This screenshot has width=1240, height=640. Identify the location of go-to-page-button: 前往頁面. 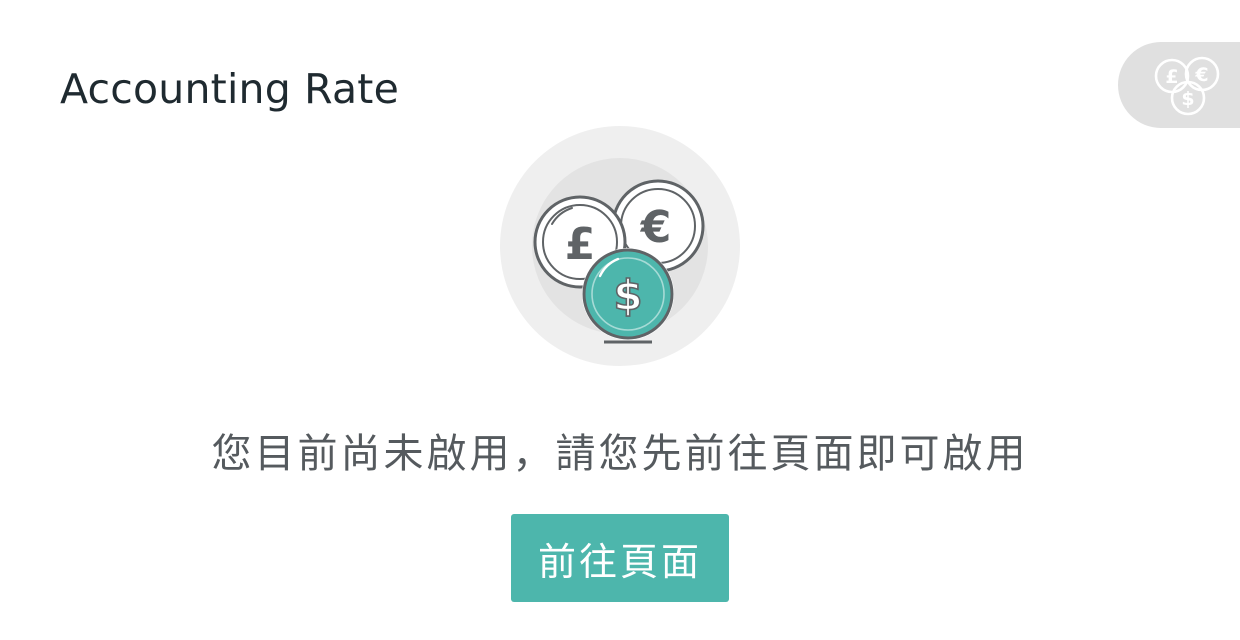
(620, 558).